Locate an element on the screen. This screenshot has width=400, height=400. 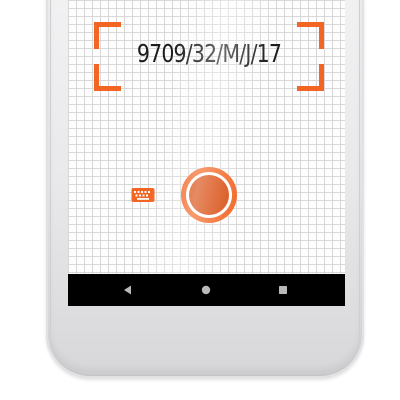
camera-shutter-icon is located at coordinates (209, 195).